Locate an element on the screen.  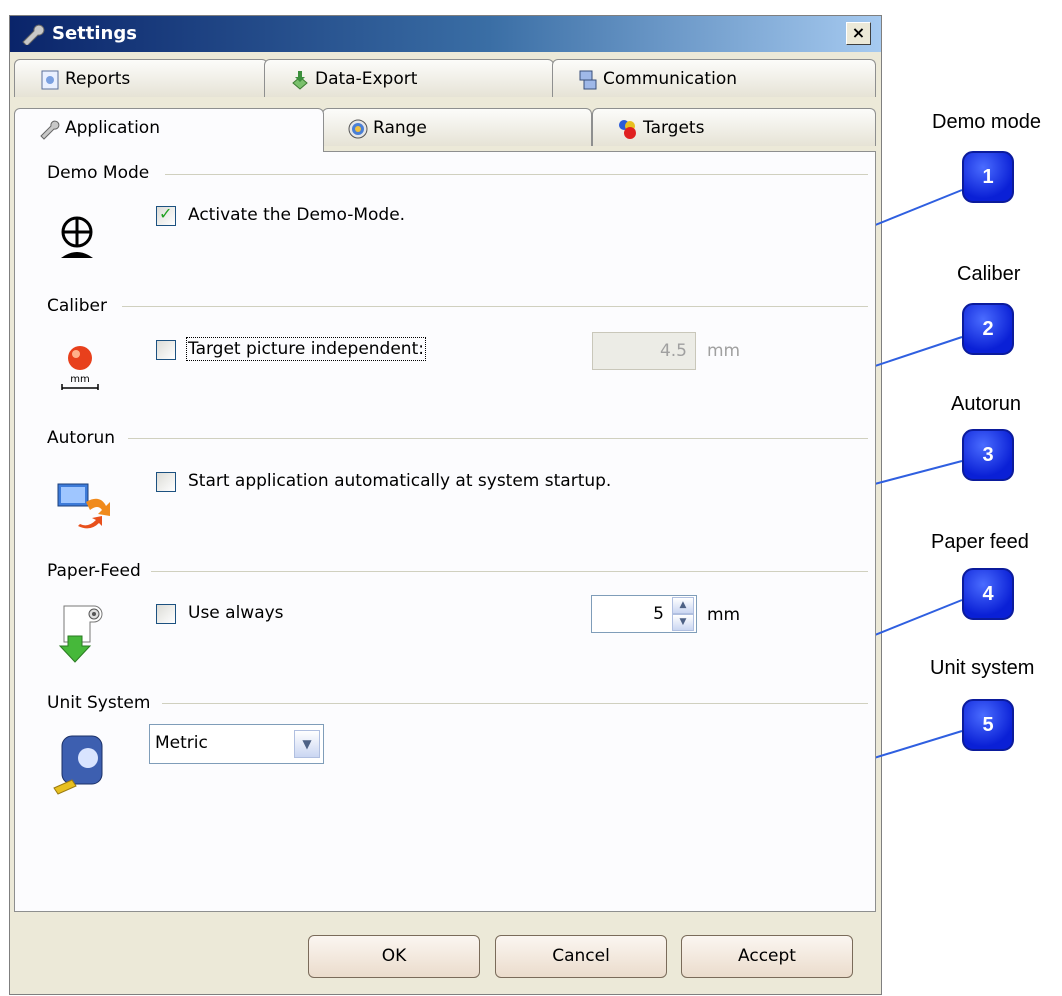
unit-system-value: Metric is located at coordinates (181, 743).